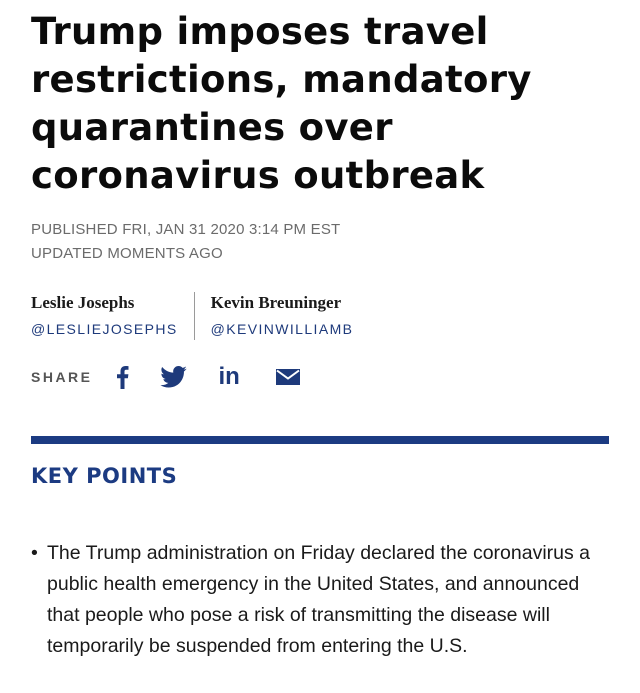  I want to click on author-twitter-handle: @KEVINWILLIAMB, so click(282, 329).